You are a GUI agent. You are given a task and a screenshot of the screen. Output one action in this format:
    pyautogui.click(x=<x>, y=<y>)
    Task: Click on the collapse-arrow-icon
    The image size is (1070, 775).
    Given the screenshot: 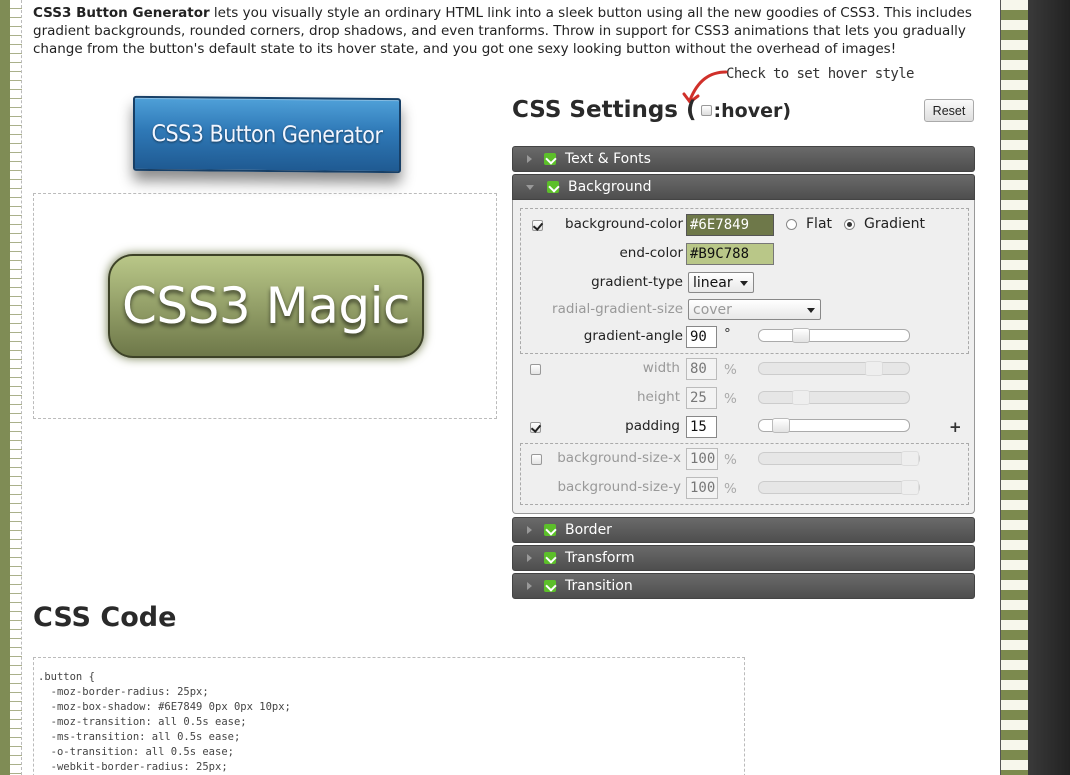 What is the action you would take?
    pyautogui.click(x=530, y=187)
    